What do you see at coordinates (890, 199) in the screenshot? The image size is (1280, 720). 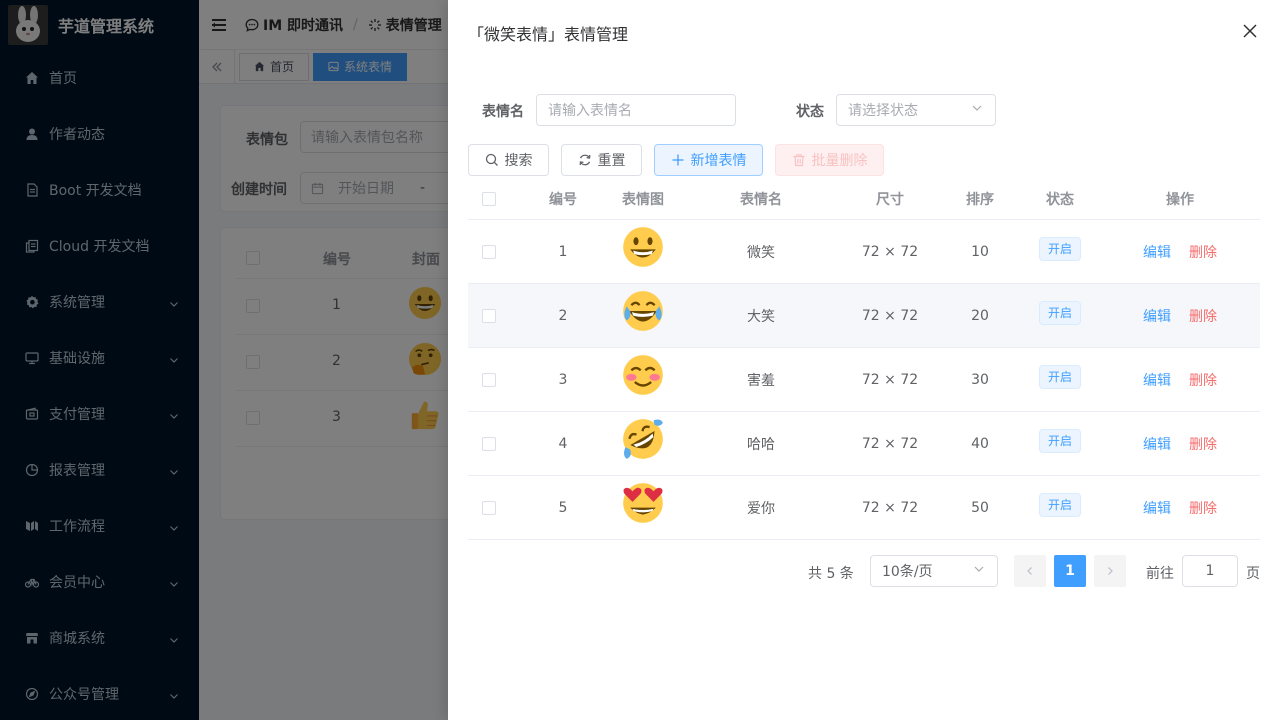 I see `th-size: 尺寸` at bounding box center [890, 199].